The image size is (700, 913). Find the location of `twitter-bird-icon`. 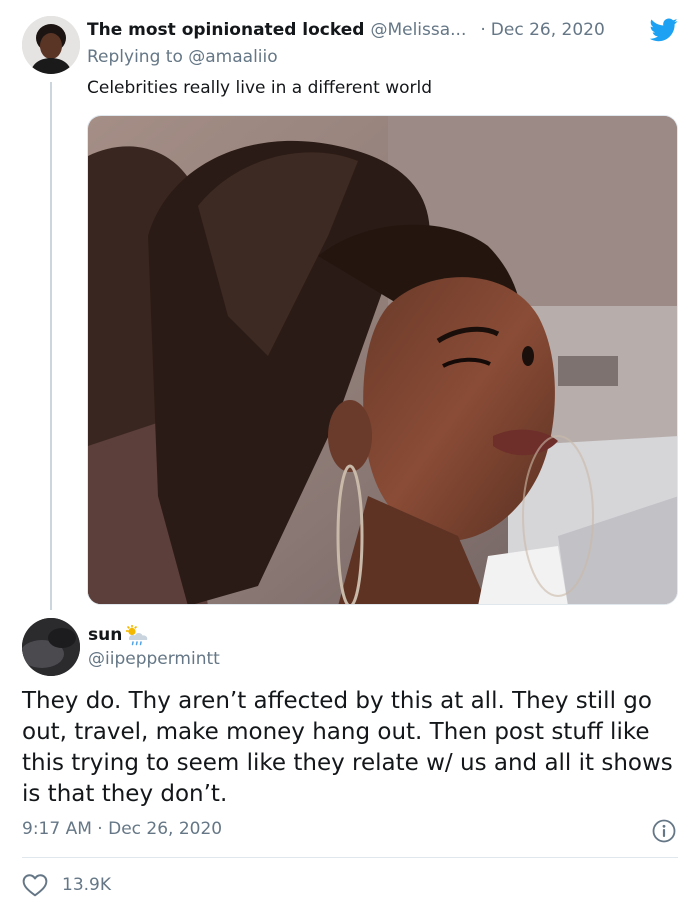

twitter-bird-icon is located at coordinates (664, 30).